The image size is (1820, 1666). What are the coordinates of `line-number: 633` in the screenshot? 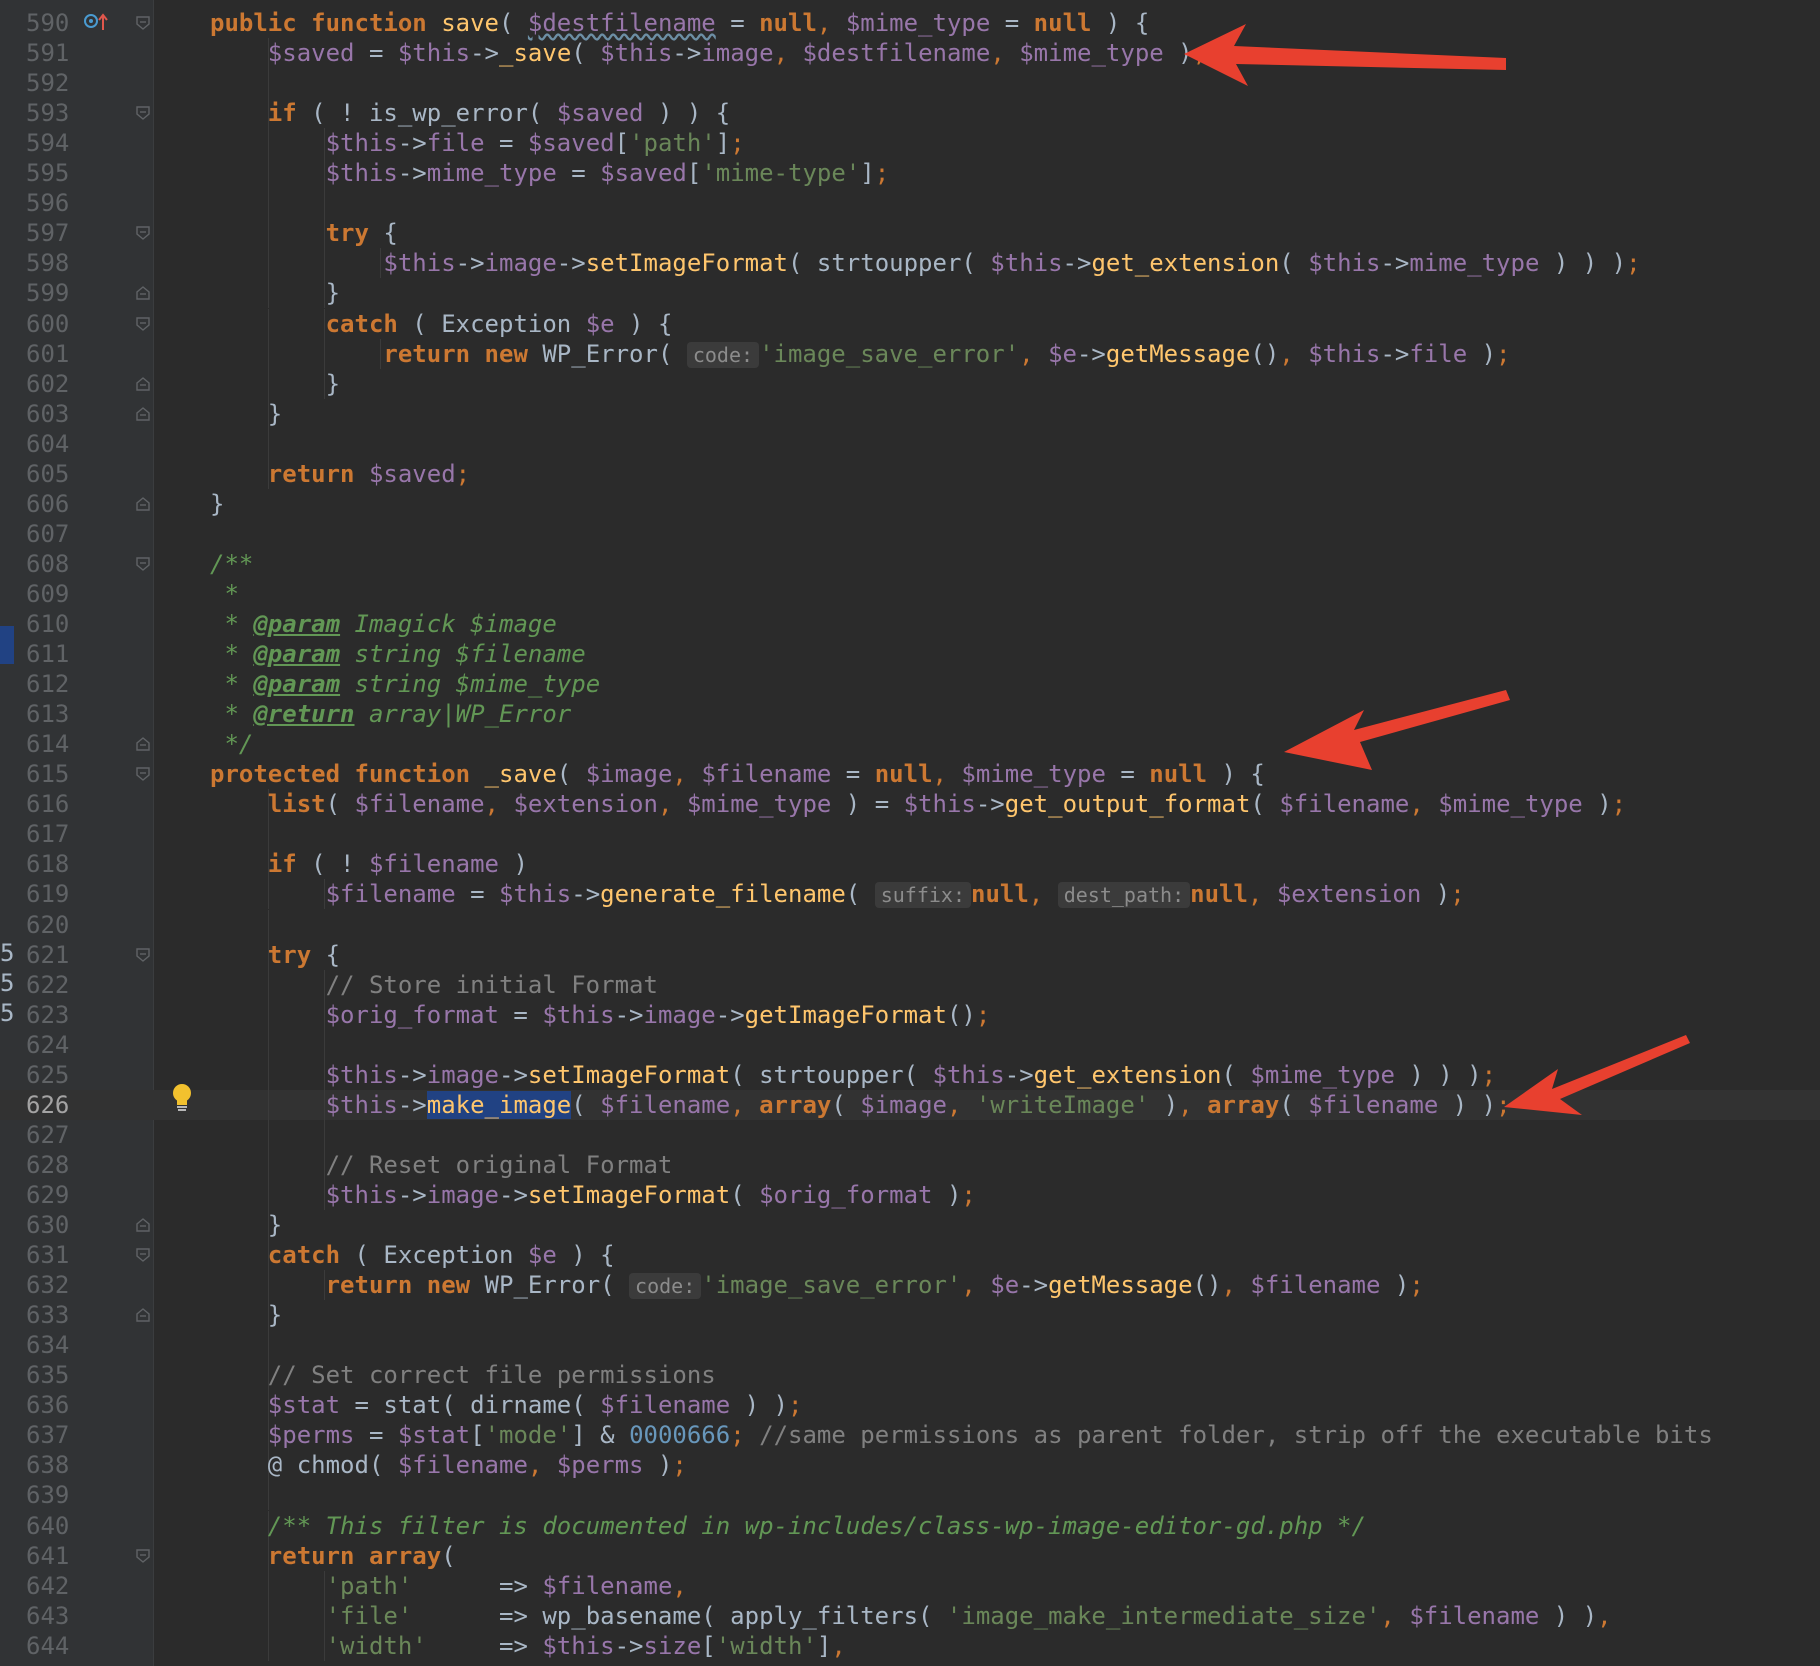 It's located at (49, 1315).